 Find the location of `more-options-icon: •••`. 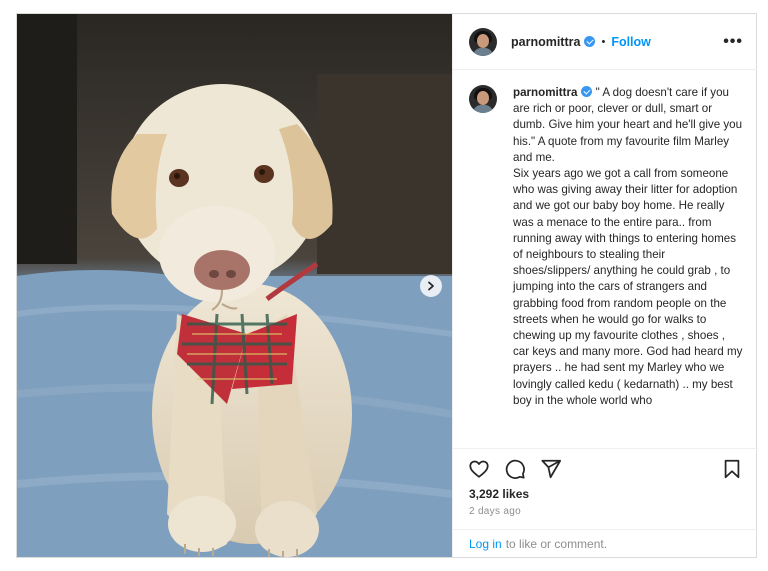

more-options-icon: ••• is located at coordinates (733, 42).